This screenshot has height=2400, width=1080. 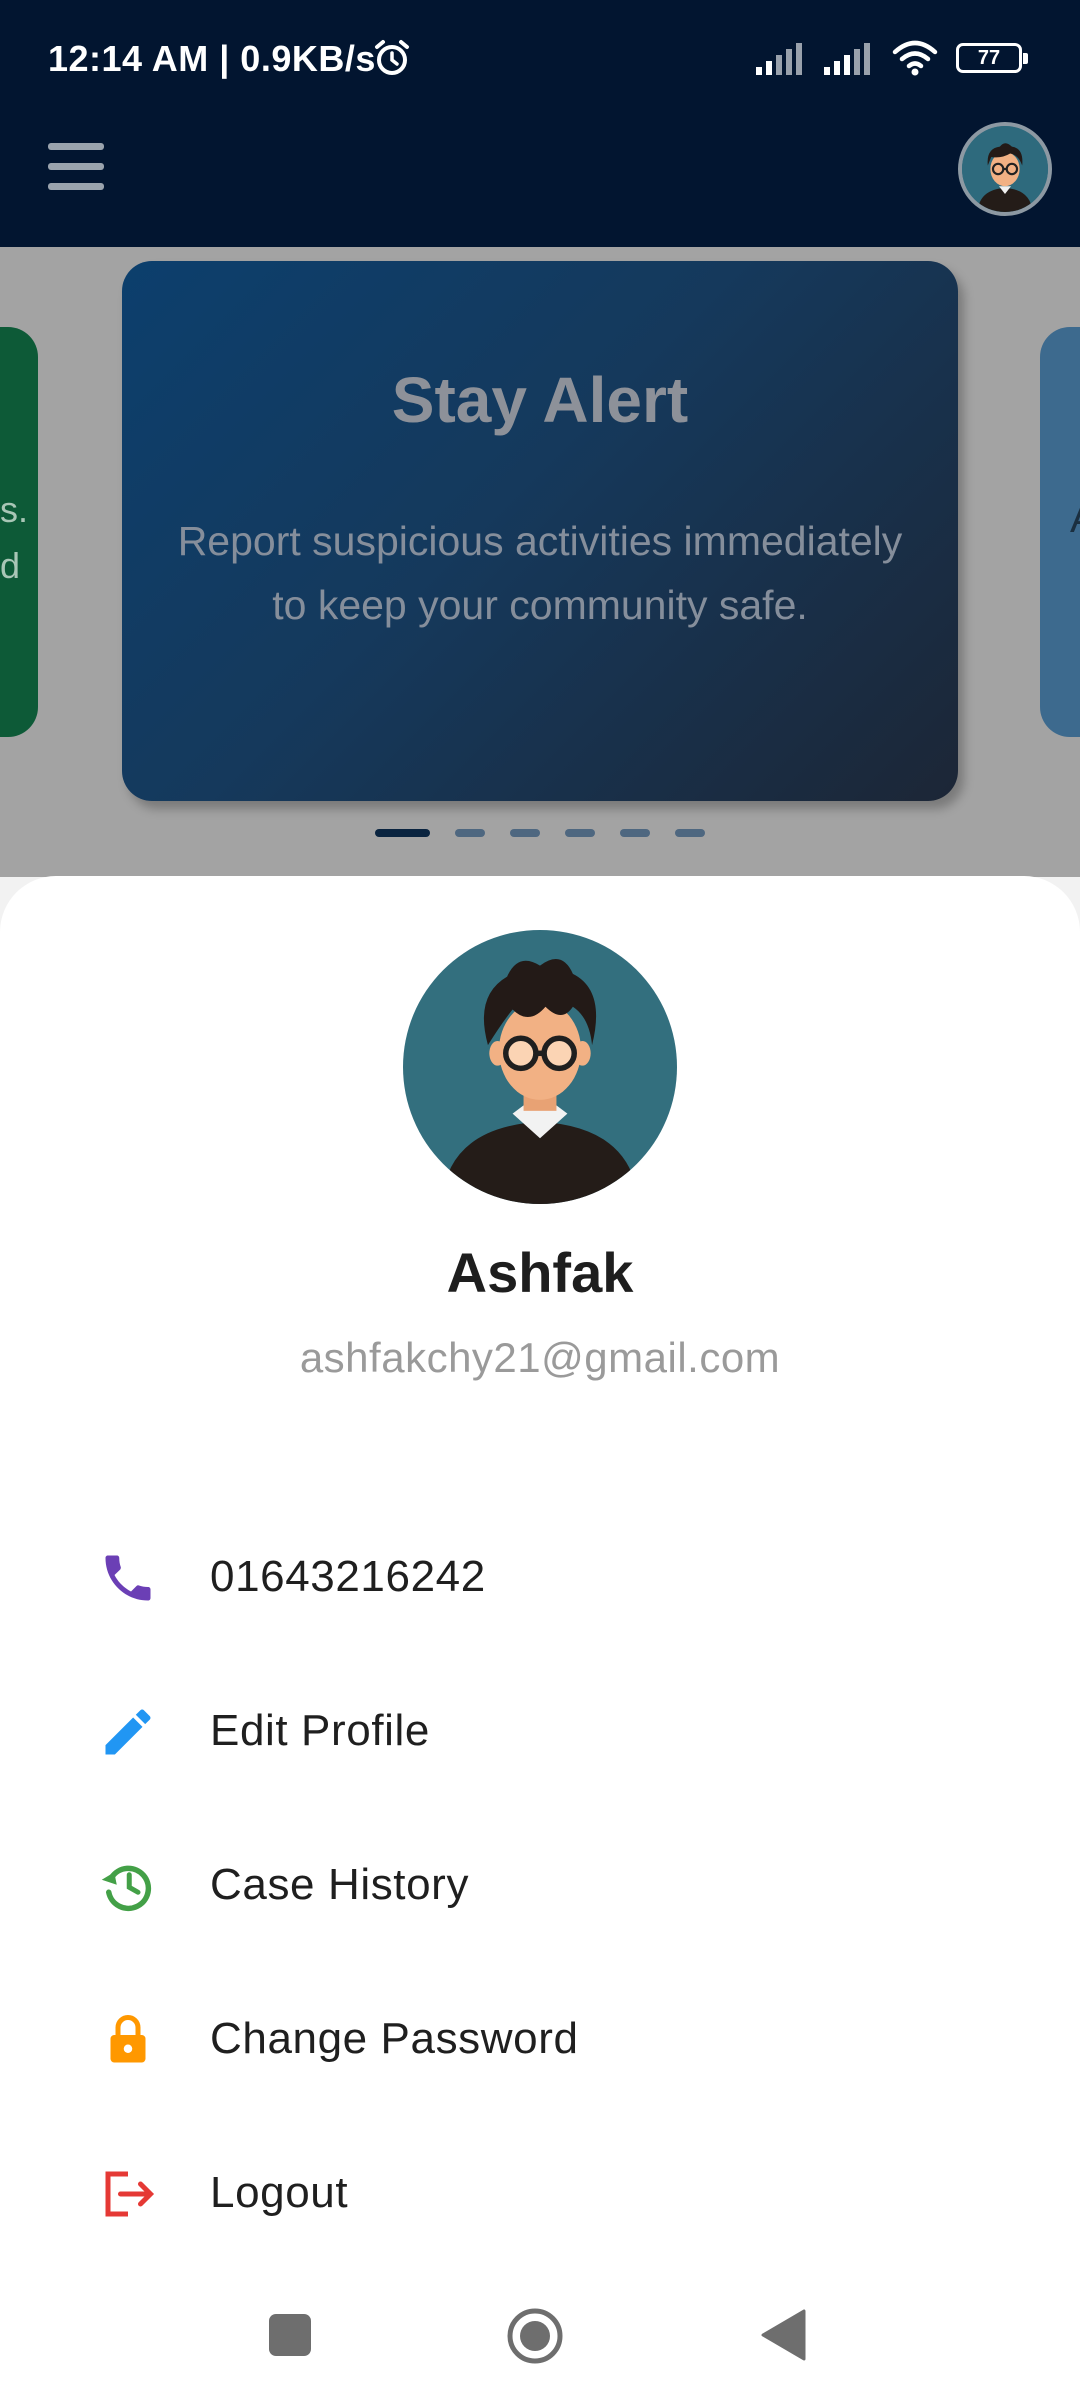 What do you see at coordinates (540, 1576) in the screenshot?
I see `menu-item-phone: 01643216242` at bounding box center [540, 1576].